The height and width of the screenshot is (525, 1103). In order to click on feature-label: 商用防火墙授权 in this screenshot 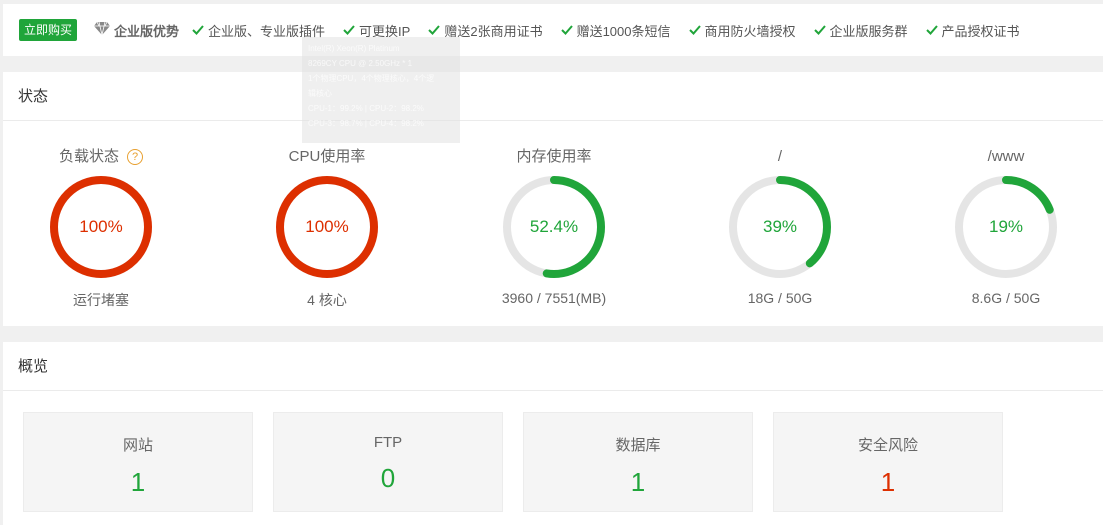, I will do `click(750, 31)`.